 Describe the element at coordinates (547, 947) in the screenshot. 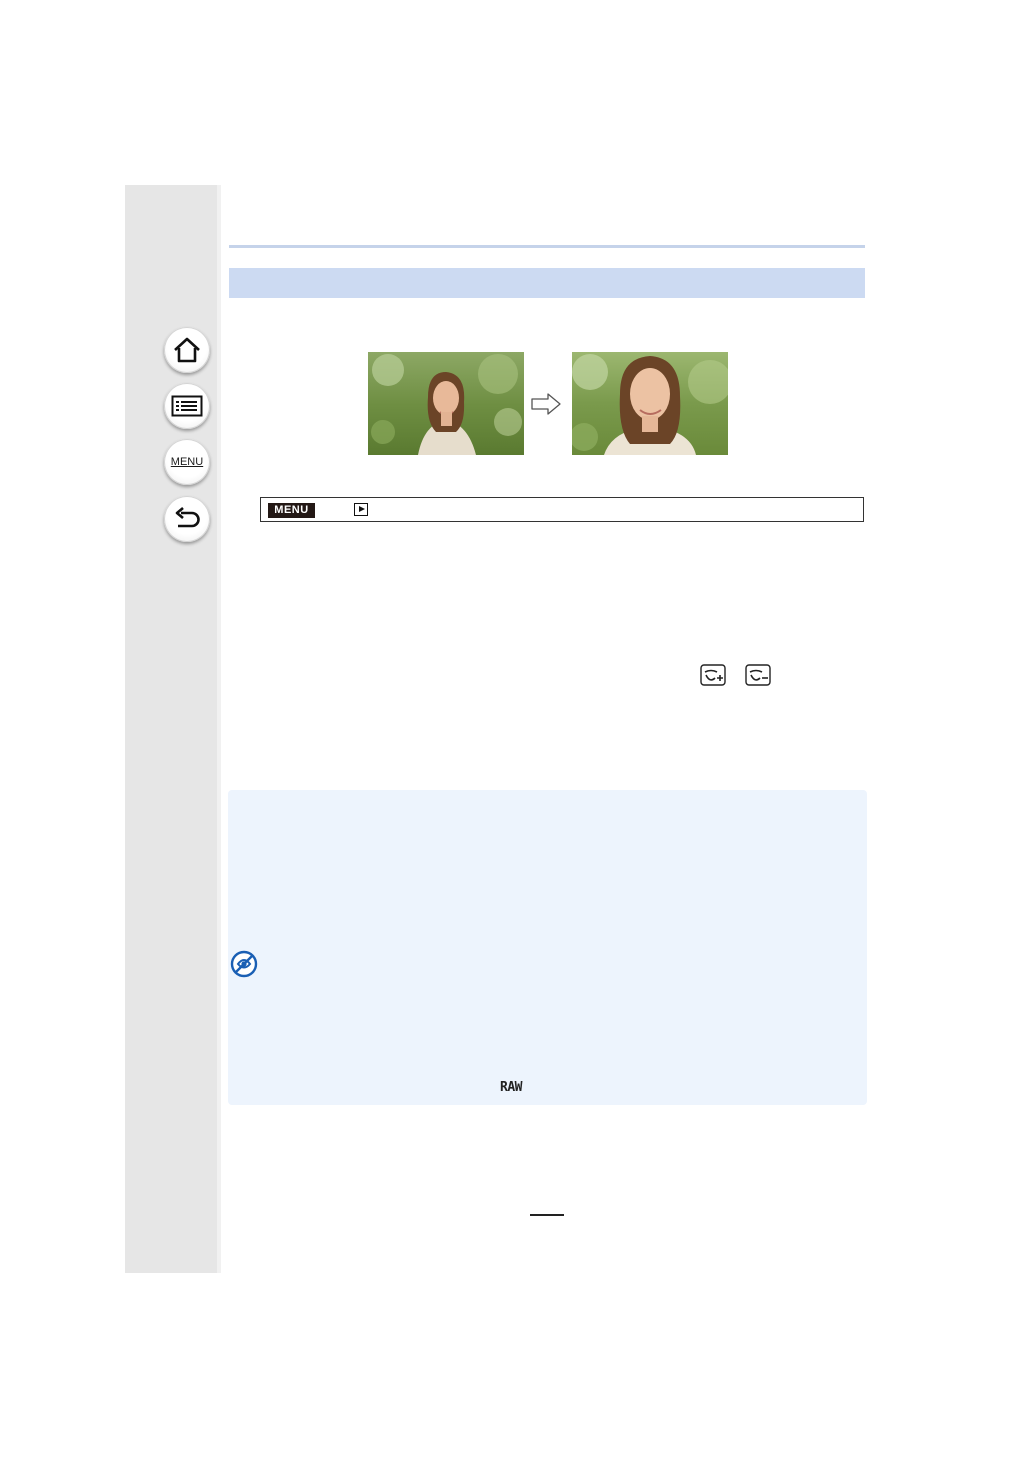

I see `notes-box` at that location.